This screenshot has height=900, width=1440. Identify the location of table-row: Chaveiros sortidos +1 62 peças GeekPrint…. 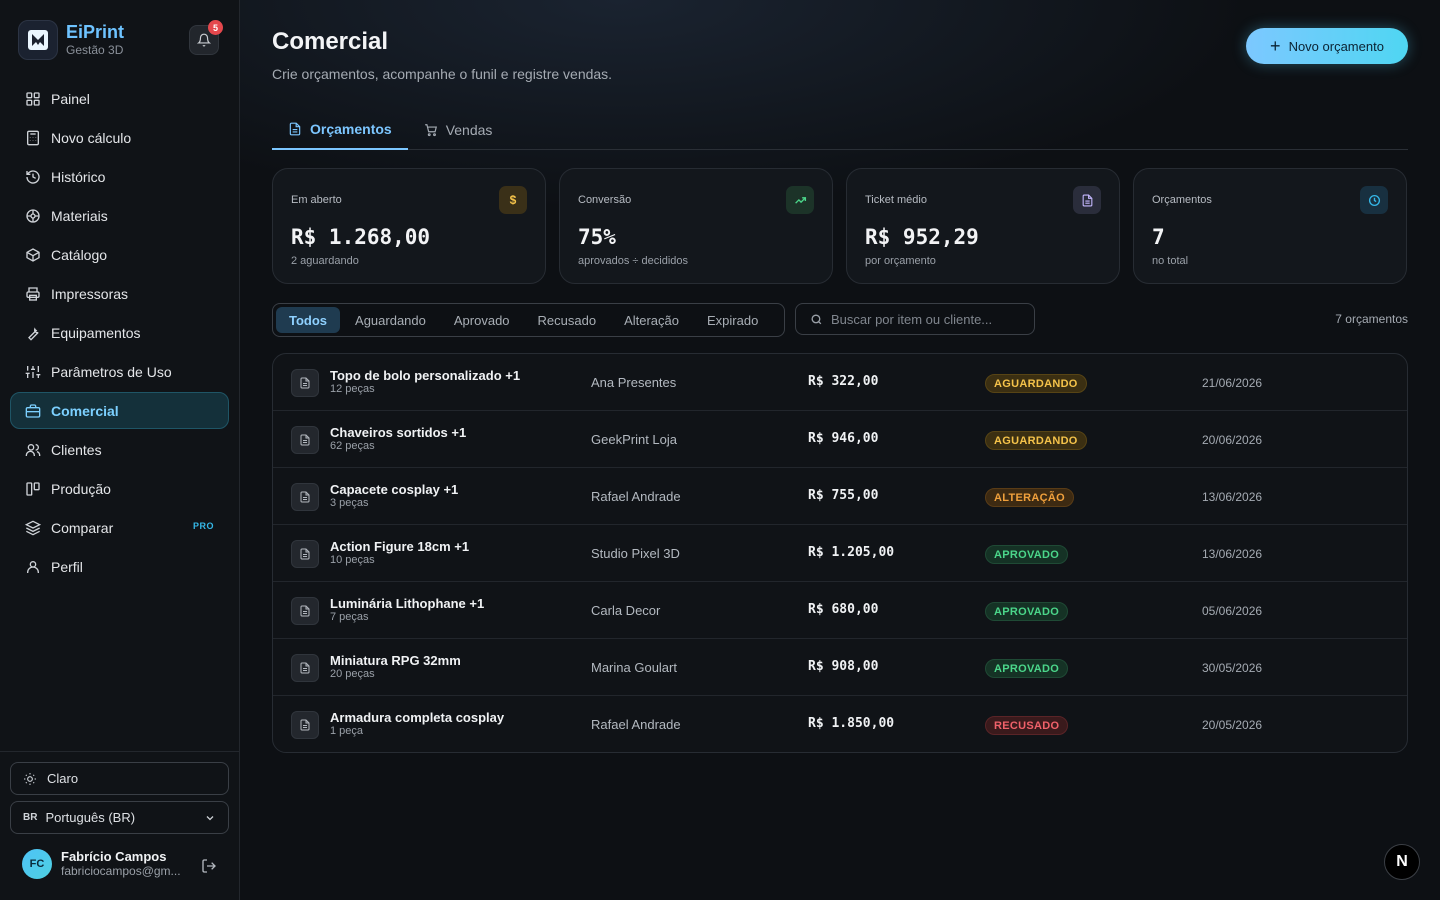
(840, 439).